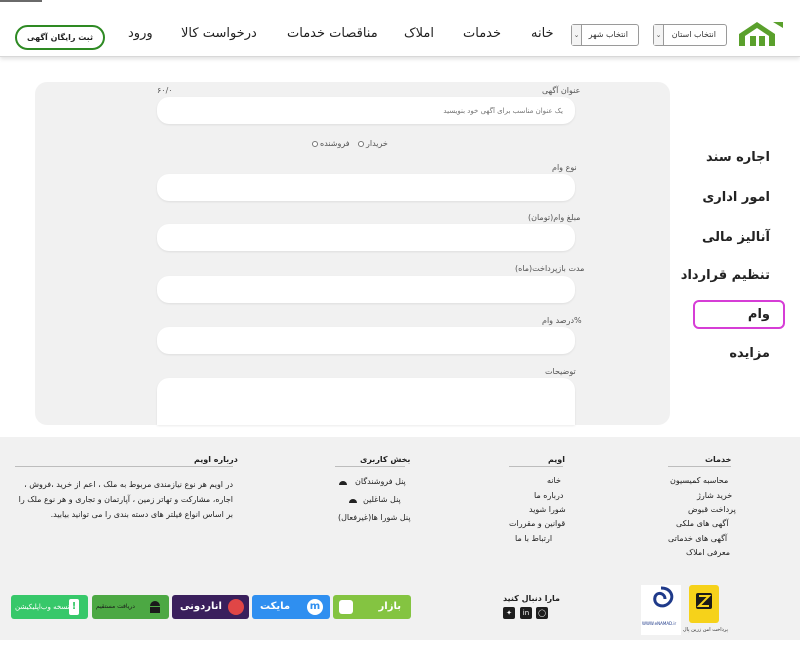 The width and height of the screenshot is (800, 650). I want to click on zarinpal-caption: پرداخت امن زرین پال, so click(705, 630).